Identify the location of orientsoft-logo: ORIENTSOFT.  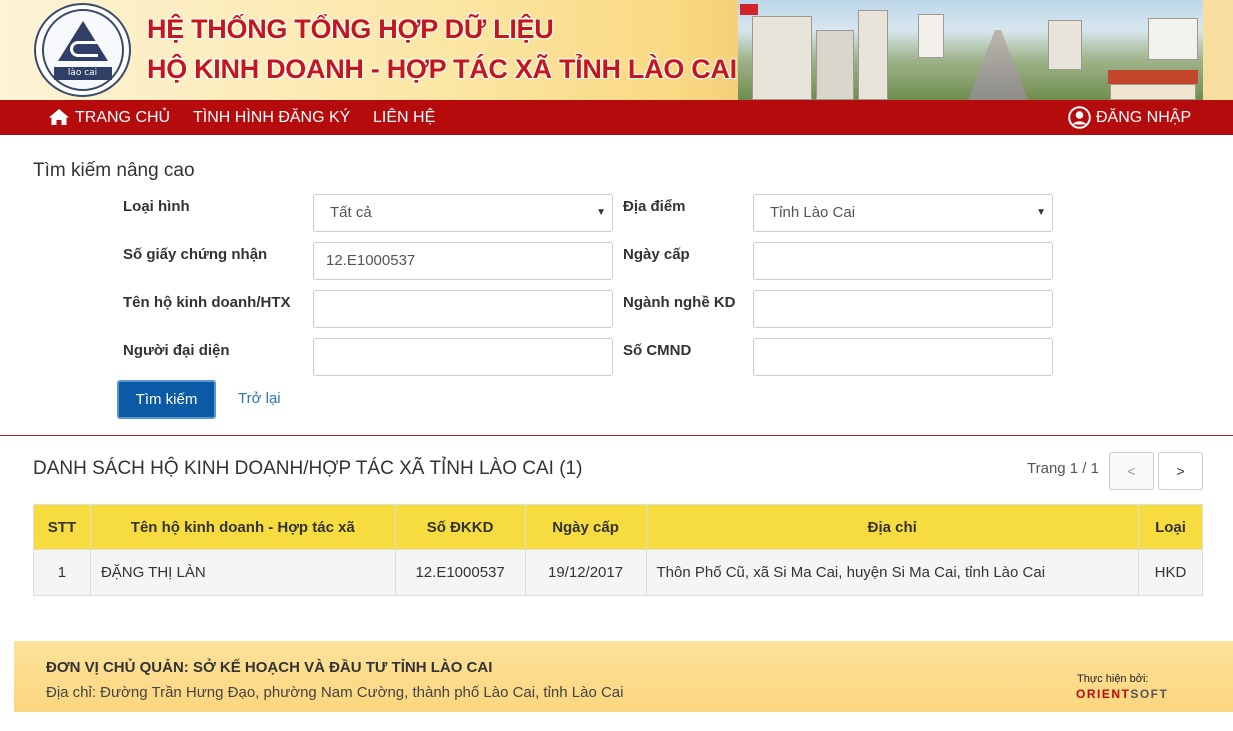
(1122, 694).